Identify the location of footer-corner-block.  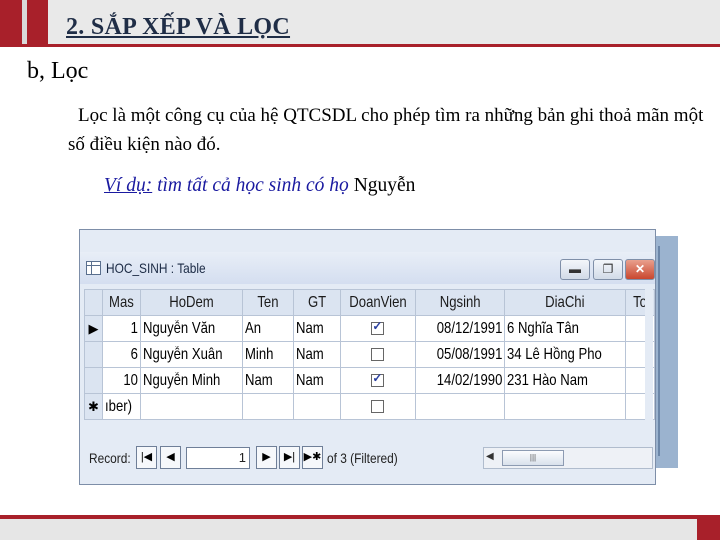
(708, 529).